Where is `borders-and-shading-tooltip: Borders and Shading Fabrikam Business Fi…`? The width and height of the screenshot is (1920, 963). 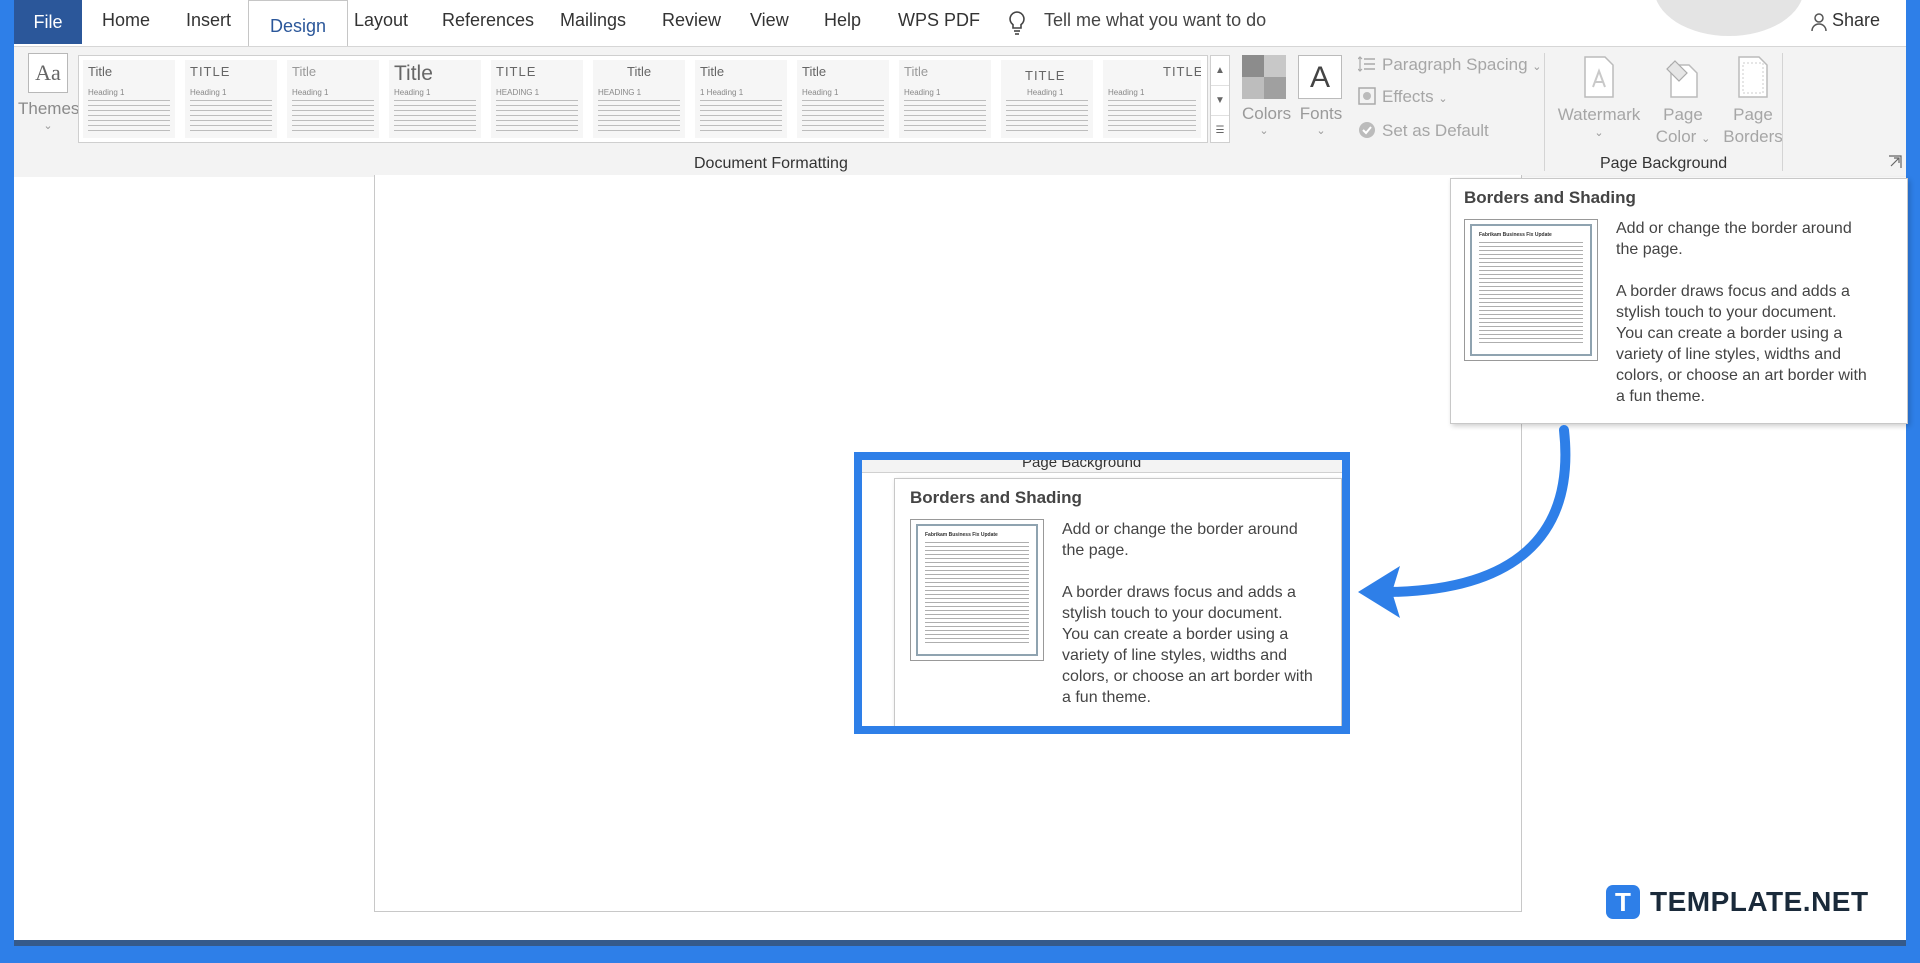
borders-and-shading-tooltip: Borders and Shading Fabrikam Business Fi… is located at coordinates (1679, 301).